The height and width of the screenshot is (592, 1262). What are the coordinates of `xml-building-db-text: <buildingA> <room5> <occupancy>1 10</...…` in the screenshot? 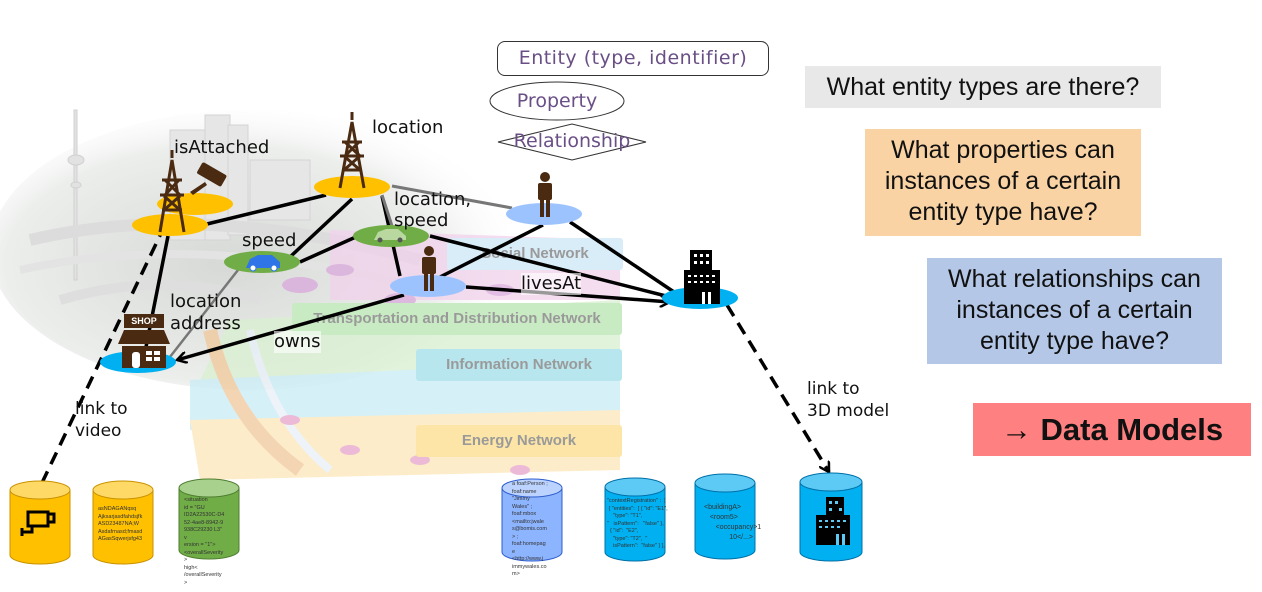 It's located at (733, 522).